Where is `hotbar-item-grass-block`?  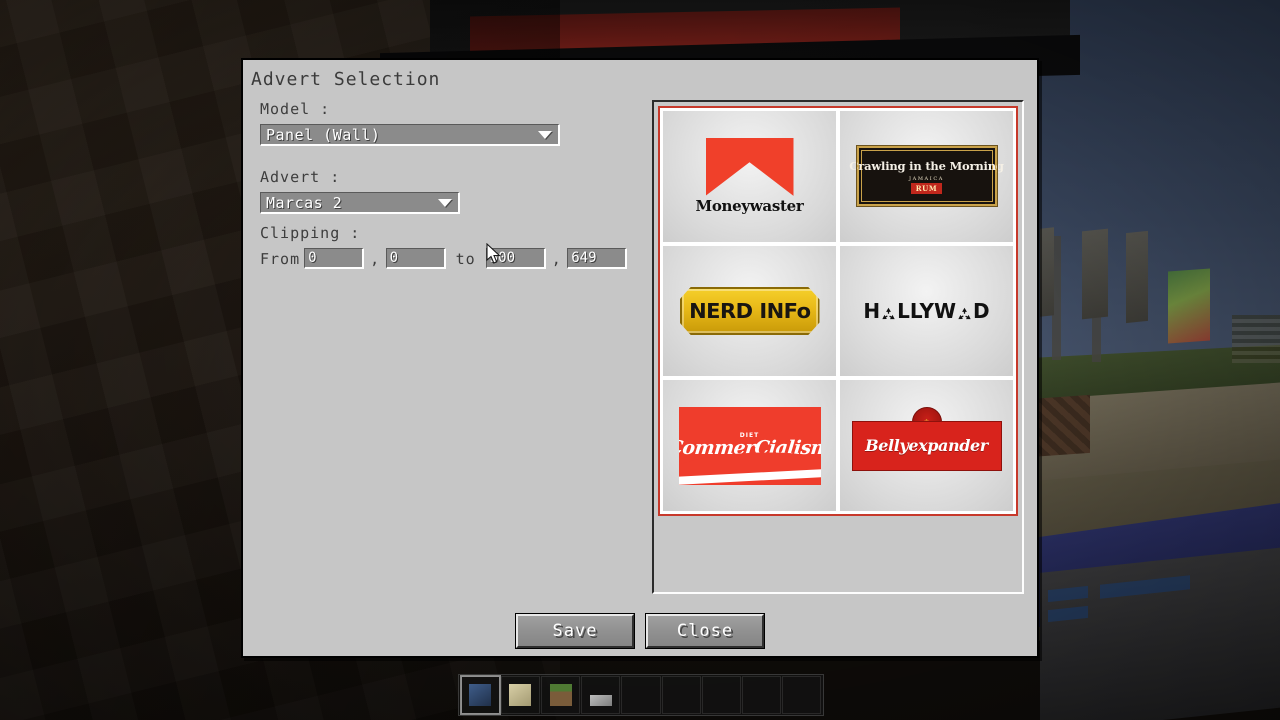 hotbar-item-grass-block is located at coordinates (560, 695).